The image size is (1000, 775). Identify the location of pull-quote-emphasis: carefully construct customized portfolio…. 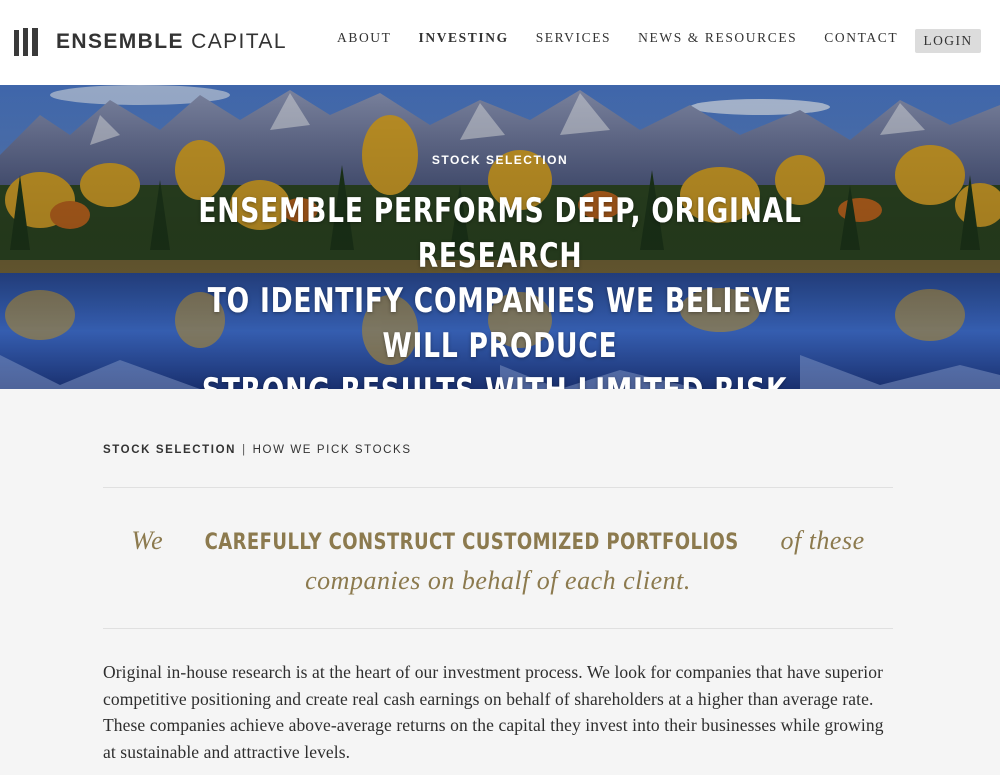
(471, 542).